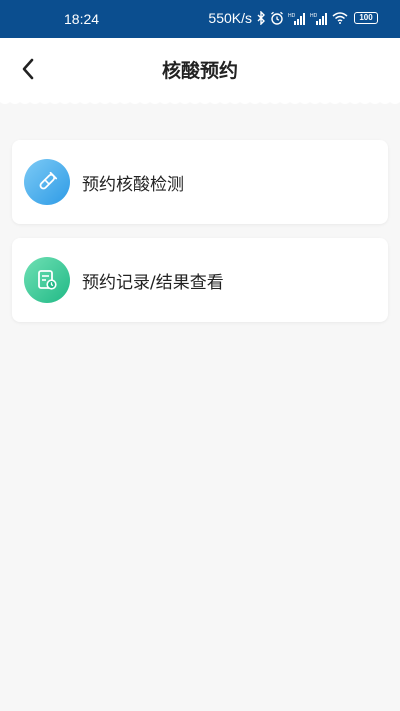 The image size is (400, 711). What do you see at coordinates (277, 18) in the screenshot?
I see `alarm-icon` at bounding box center [277, 18].